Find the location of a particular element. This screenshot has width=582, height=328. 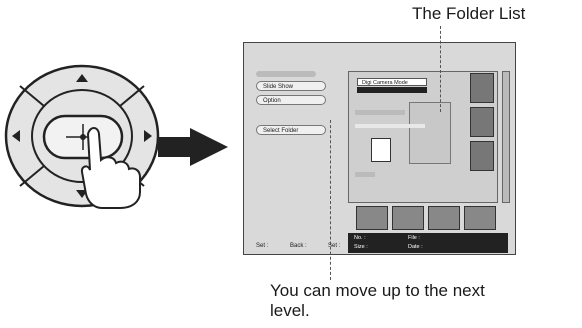

directional-pad-illustration is located at coordinates (82, 136).